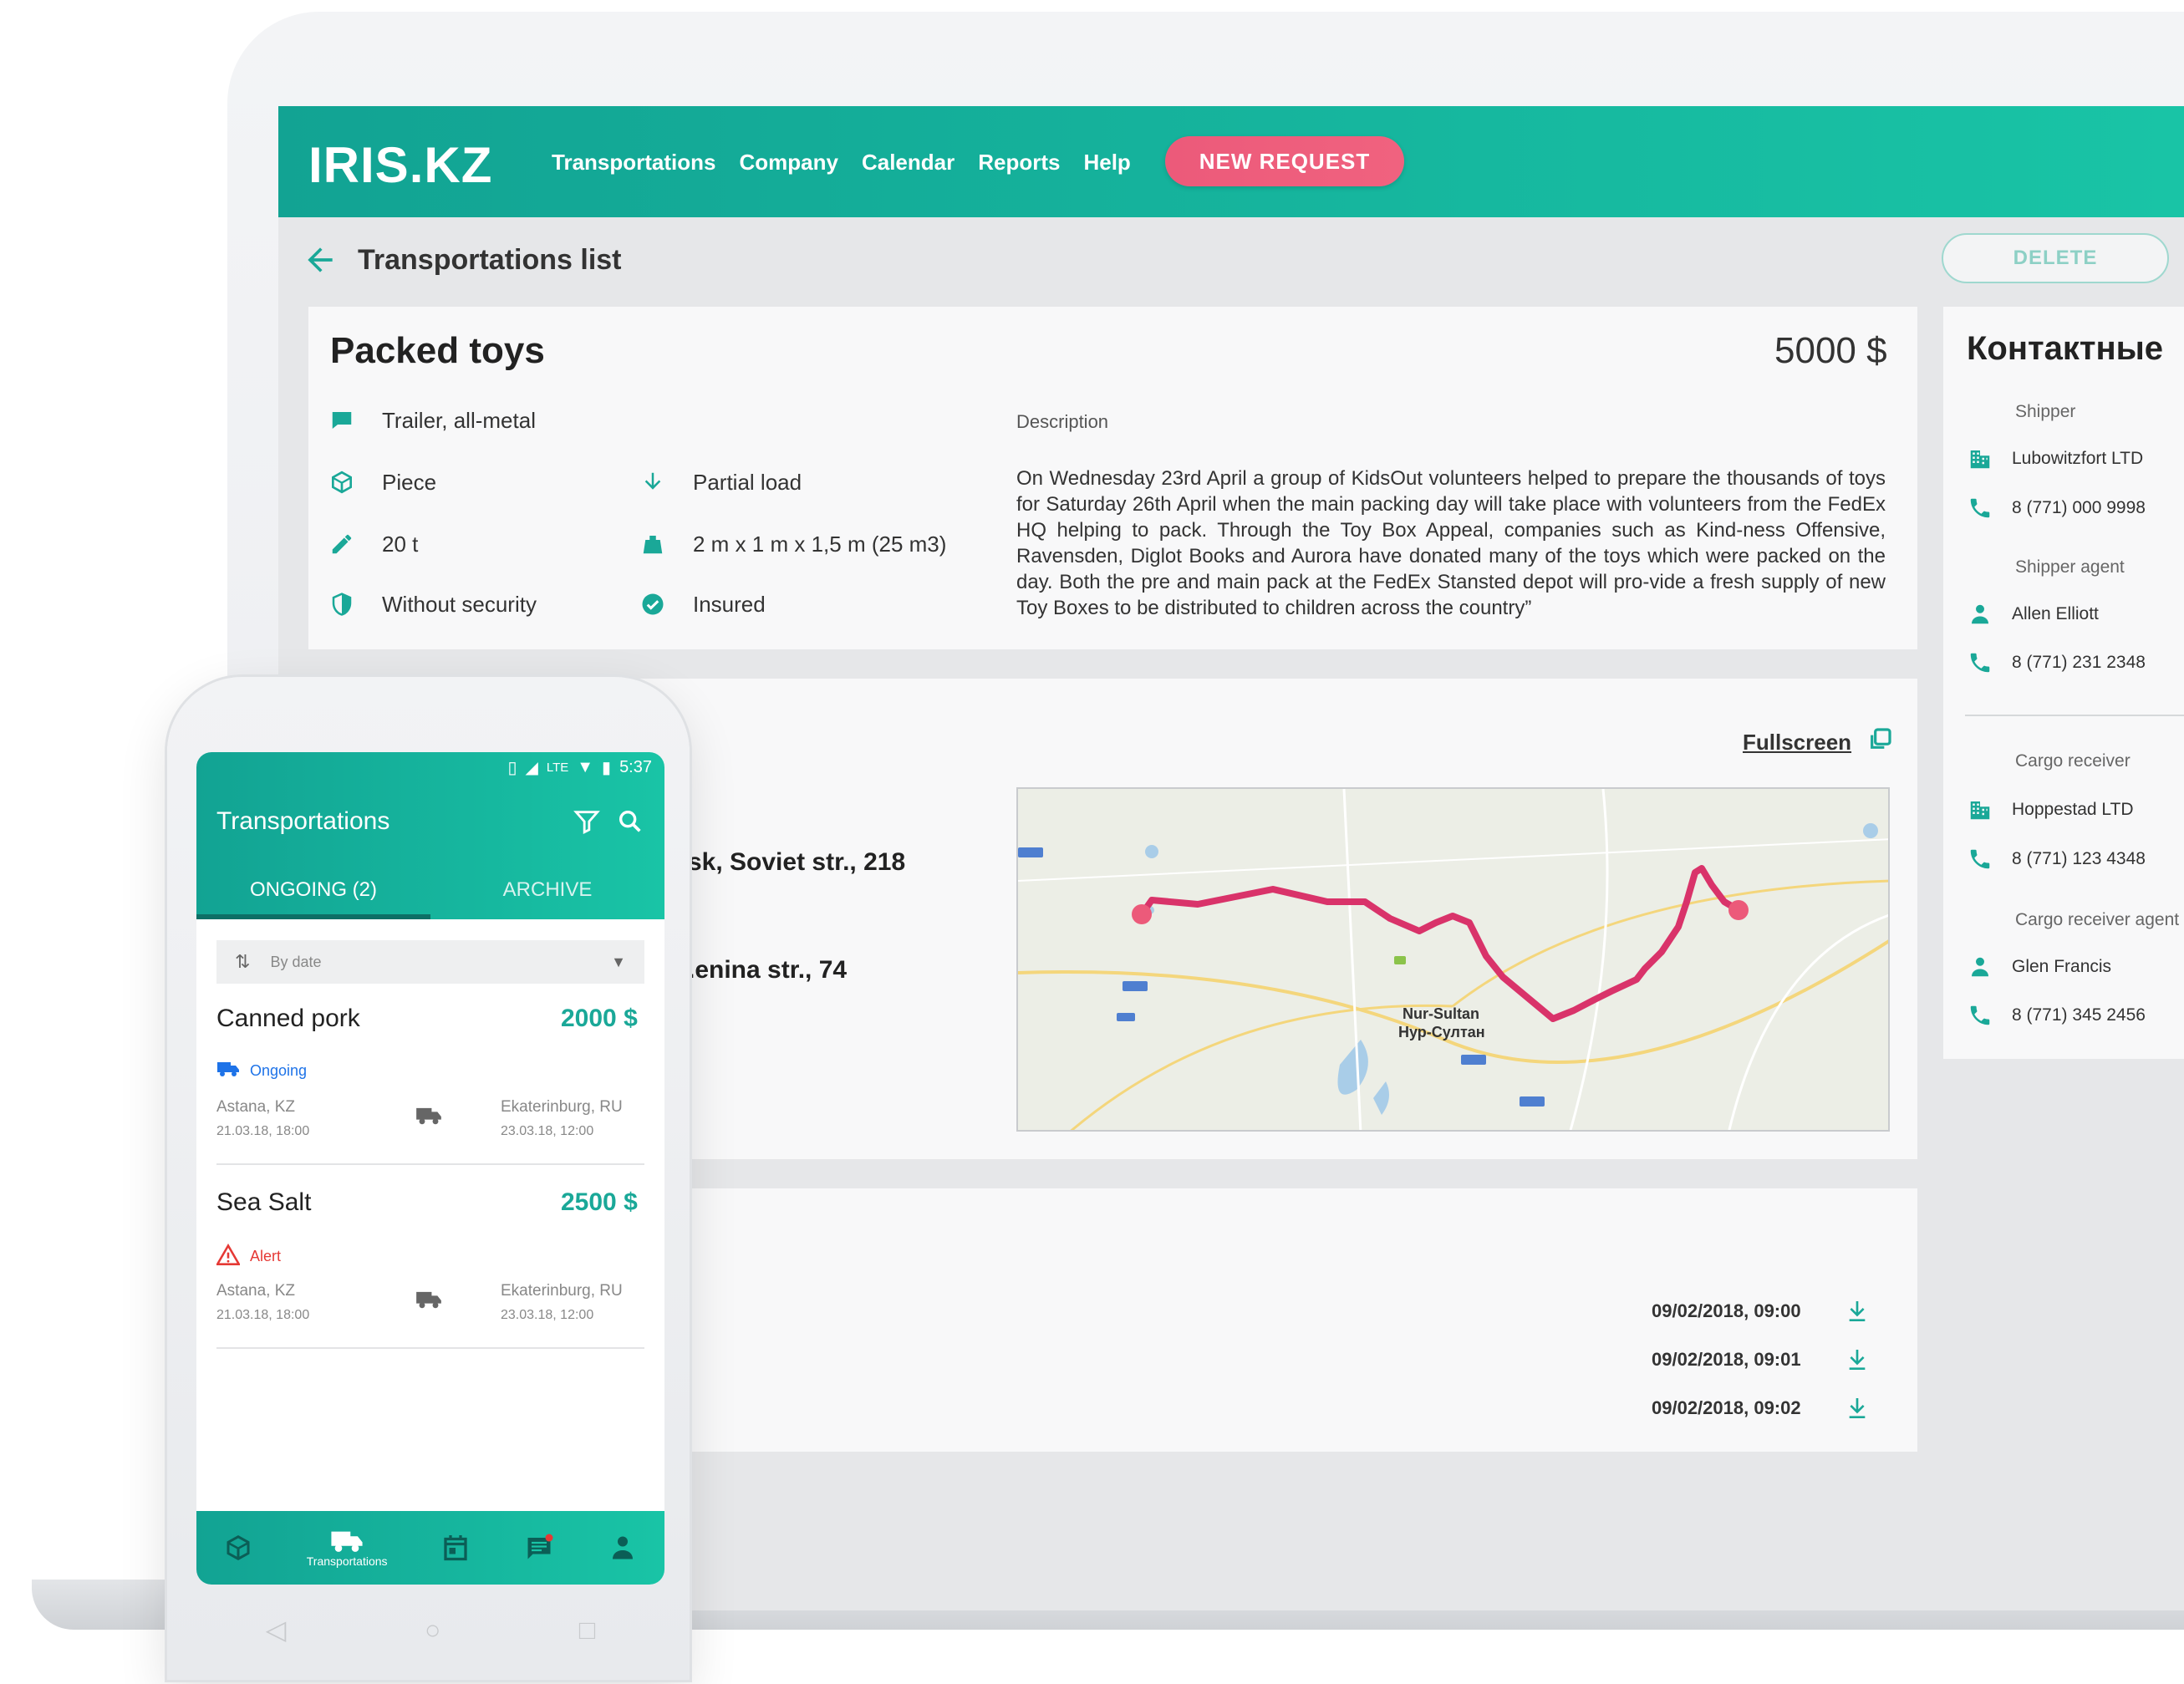 The image size is (2184, 1684). What do you see at coordinates (372, 544) in the screenshot?
I see `prop-weight: 20 t` at bounding box center [372, 544].